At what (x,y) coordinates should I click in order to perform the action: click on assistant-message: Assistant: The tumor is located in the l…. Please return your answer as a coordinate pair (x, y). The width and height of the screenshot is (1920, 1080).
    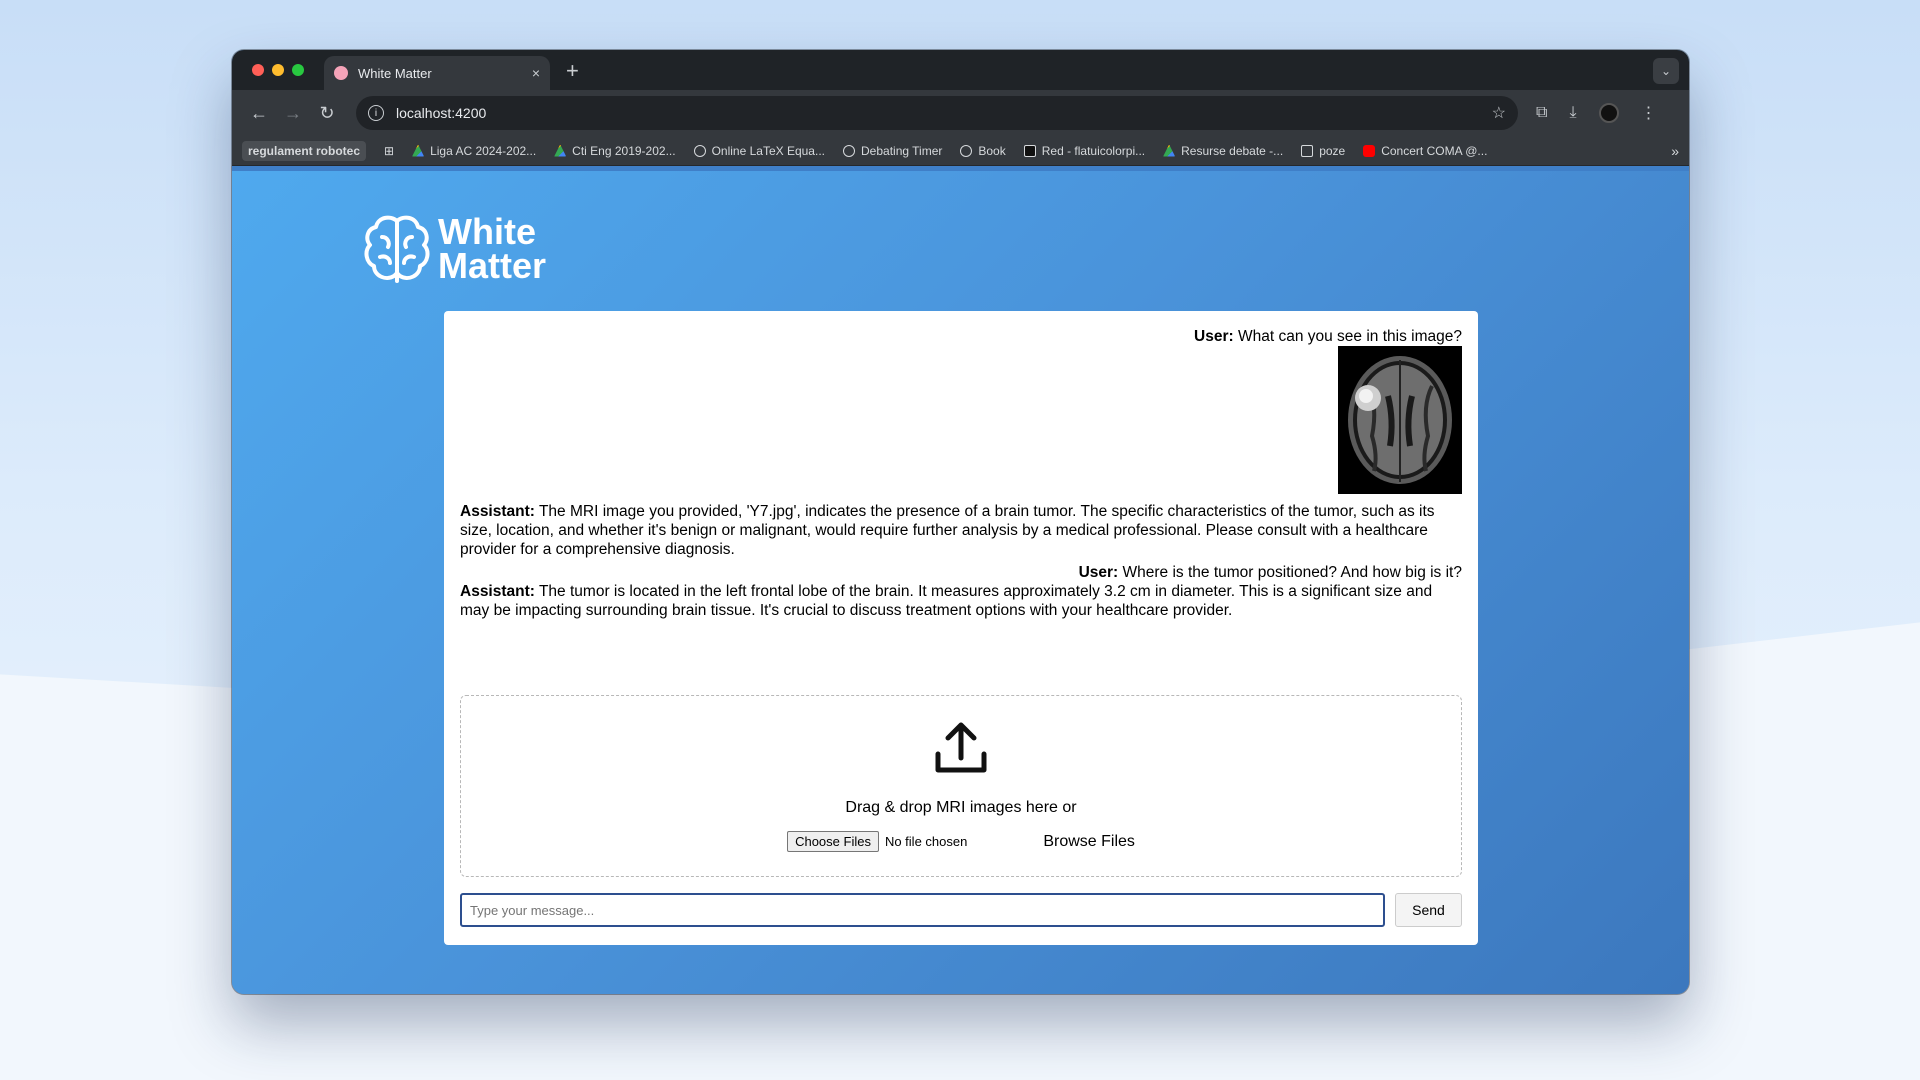
    Looking at the image, I should click on (961, 601).